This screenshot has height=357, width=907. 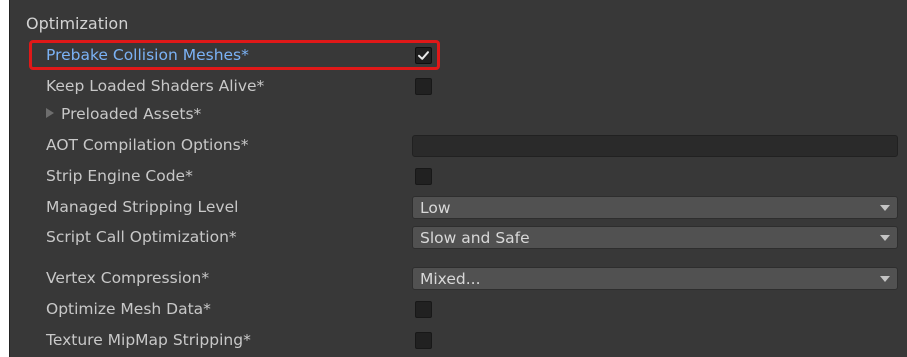 I want to click on texture-mipmap-stripping-label: Texture MipMap Stripping*, so click(x=148, y=340).